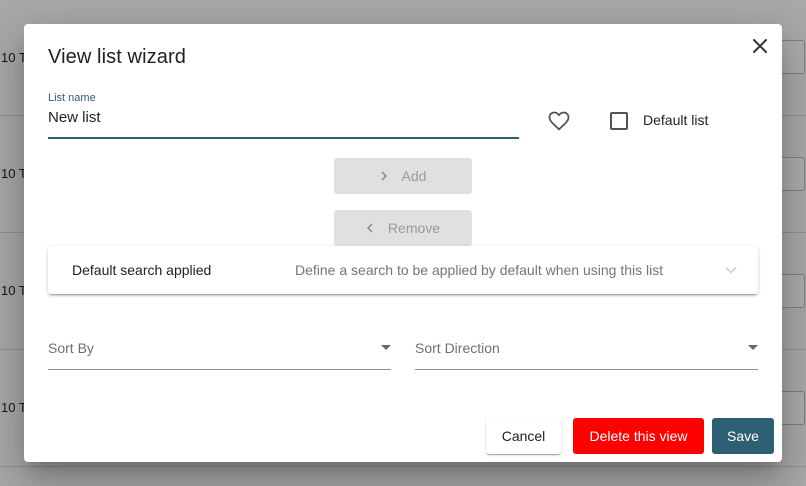 This screenshot has width=806, height=486. I want to click on heart-outline-icon, so click(559, 121).